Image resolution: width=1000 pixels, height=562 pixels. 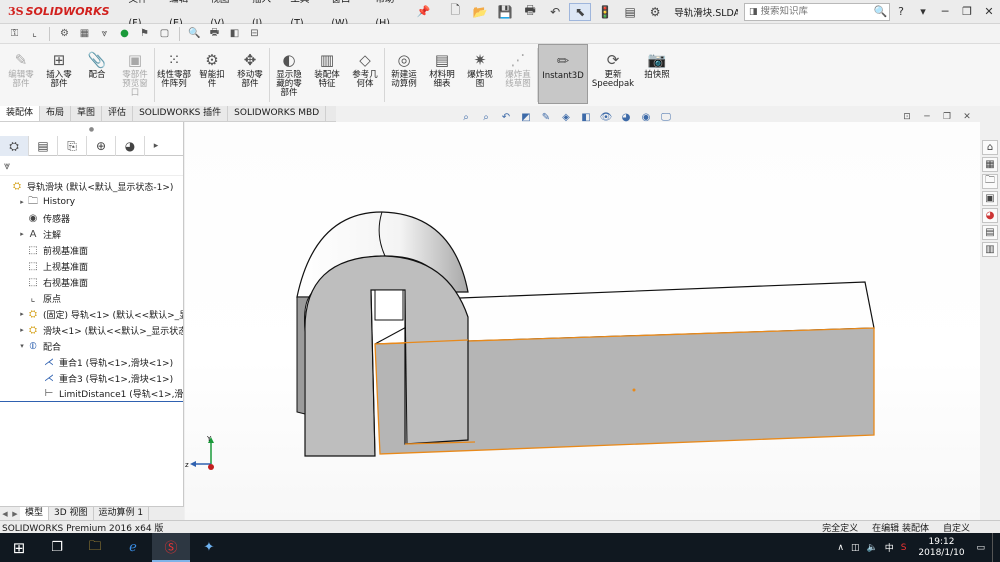 What do you see at coordinates (174, 74) in the screenshot?
I see `ribbon-button-linear-pattern: ⁙ 线性零部 件阵列` at bounding box center [174, 74].